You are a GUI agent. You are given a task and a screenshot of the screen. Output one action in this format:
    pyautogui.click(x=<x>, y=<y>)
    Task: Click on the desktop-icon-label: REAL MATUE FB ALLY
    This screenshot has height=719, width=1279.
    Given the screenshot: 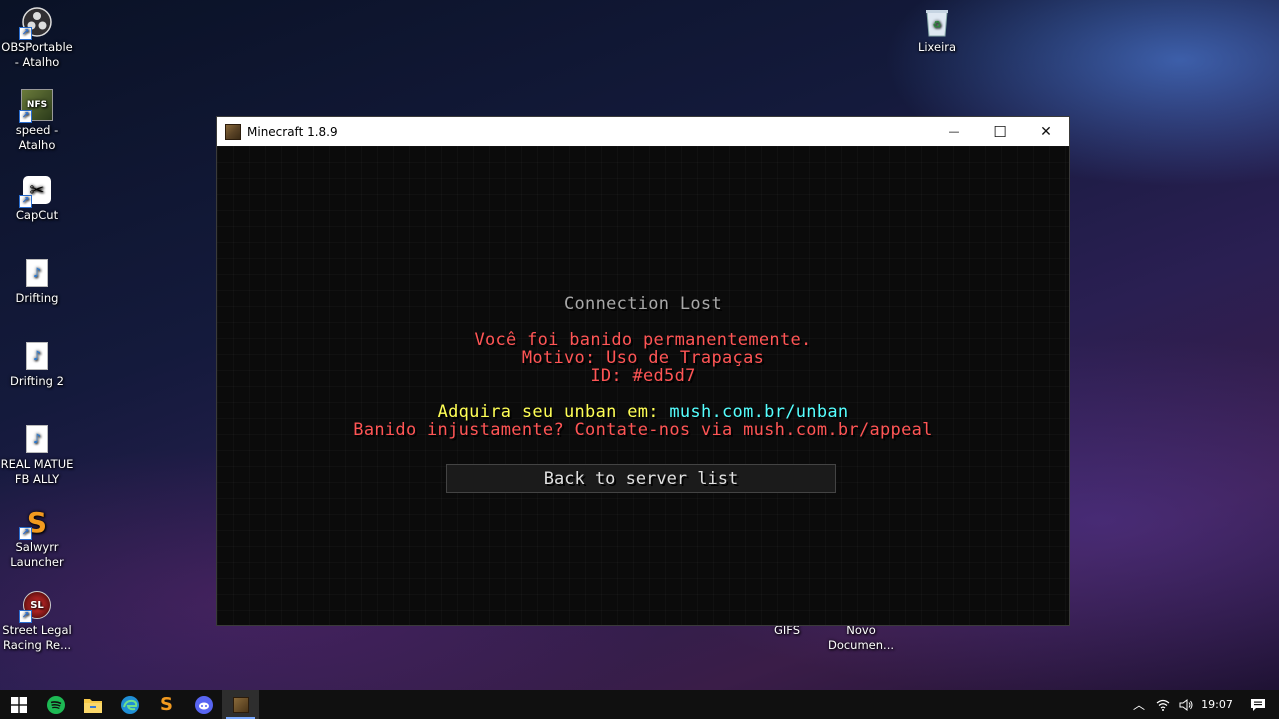 What is the action you would take?
    pyautogui.click(x=37, y=471)
    